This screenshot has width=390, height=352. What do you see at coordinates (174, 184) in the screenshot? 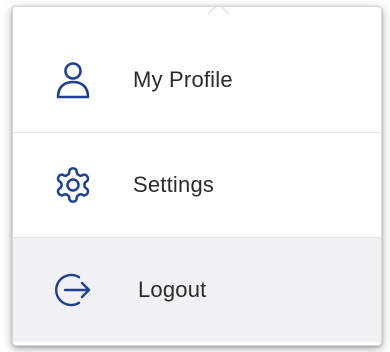
I see `menu-item-label: Settings` at bounding box center [174, 184].